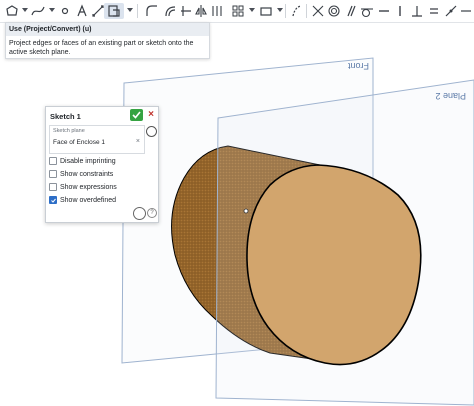  What do you see at coordinates (466, 11) in the screenshot?
I see `more-tool-icon` at bounding box center [466, 11].